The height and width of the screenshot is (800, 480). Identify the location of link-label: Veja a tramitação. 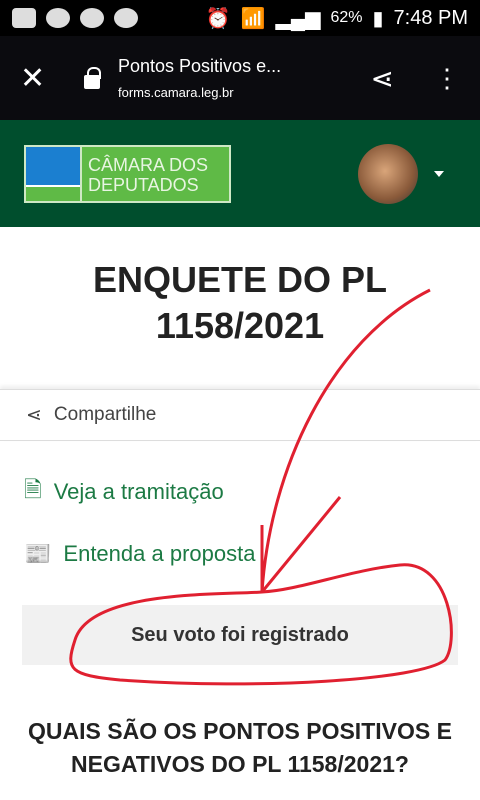
(138, 491).